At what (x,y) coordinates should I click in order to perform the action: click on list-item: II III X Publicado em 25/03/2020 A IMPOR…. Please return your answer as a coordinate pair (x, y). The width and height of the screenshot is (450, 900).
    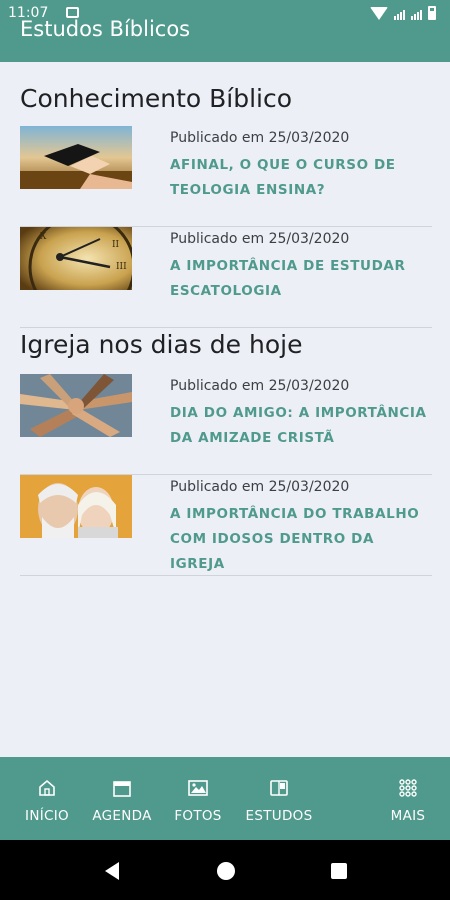
    Looking at the image, I should click on (226, 277).